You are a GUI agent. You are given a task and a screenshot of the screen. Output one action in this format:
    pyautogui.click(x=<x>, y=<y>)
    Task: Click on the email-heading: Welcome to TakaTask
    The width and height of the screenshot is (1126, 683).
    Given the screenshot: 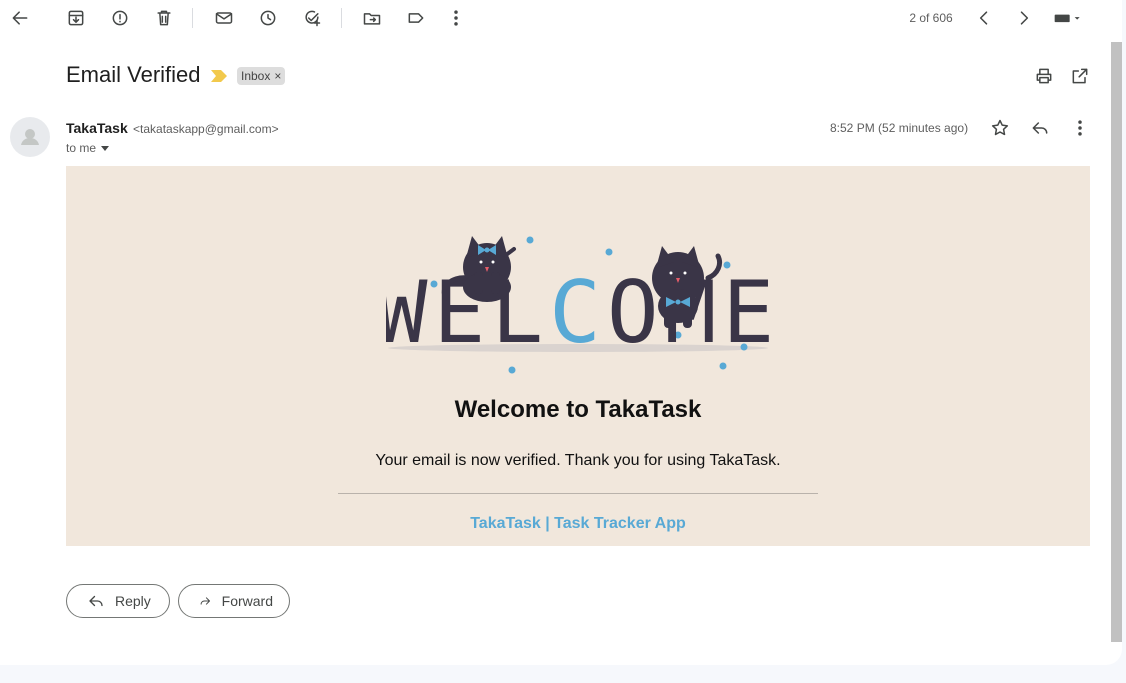 What is the action you would take?
    pyautogui.click(x=578, y=409)
    